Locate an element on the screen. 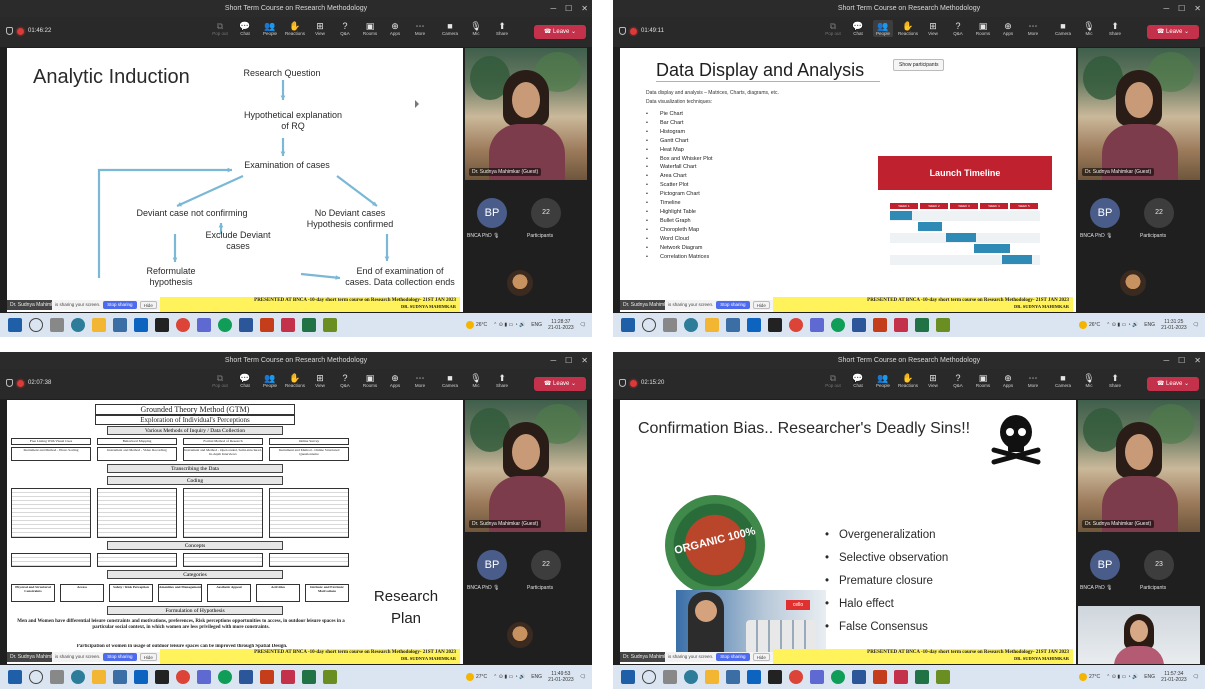 The image size is (1205, 689). toolbar-pop-out-button: ⧉ Pop out is located at coordinates (220, 28).